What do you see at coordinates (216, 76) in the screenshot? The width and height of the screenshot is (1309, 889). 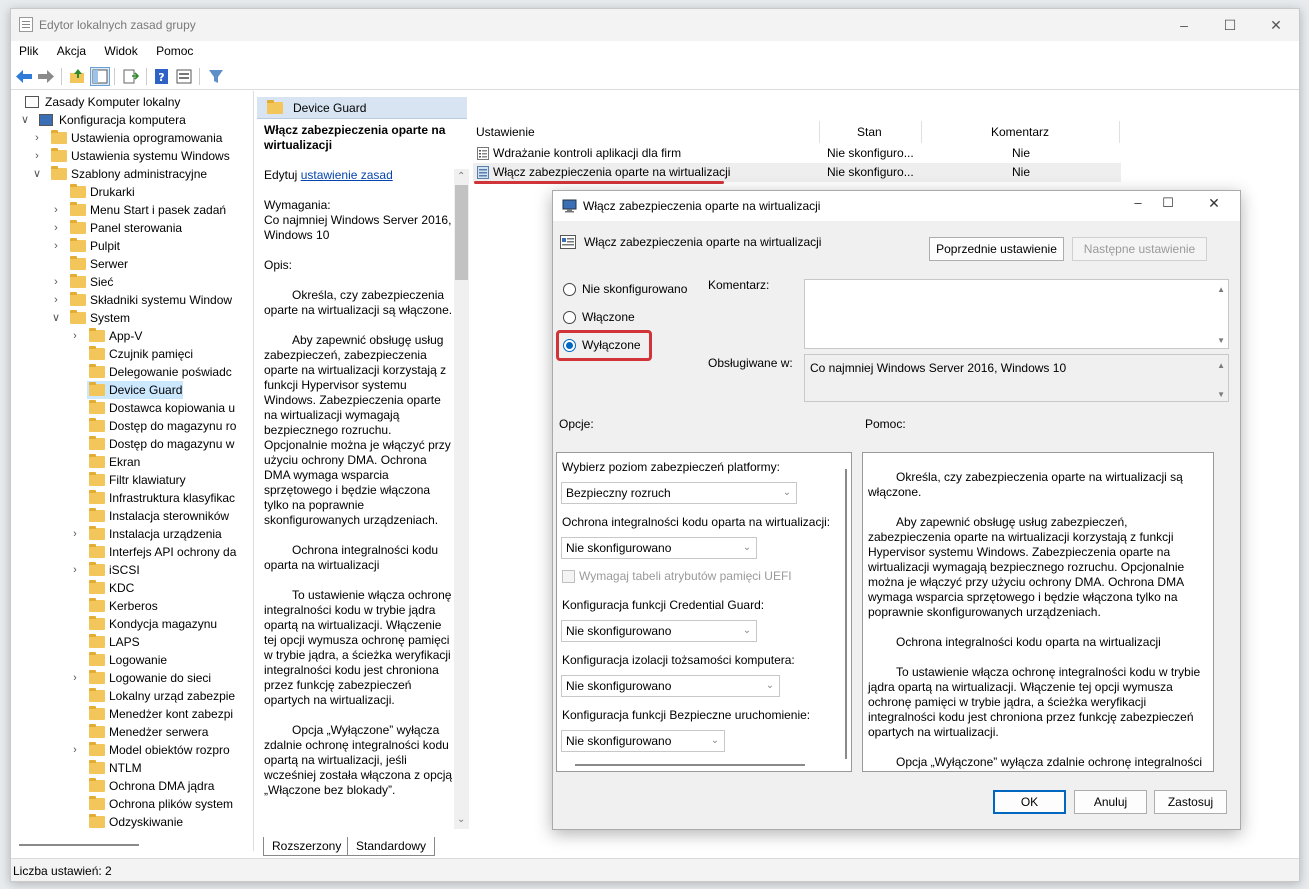 I see `filter-icon` at bounding box center [216, 76].